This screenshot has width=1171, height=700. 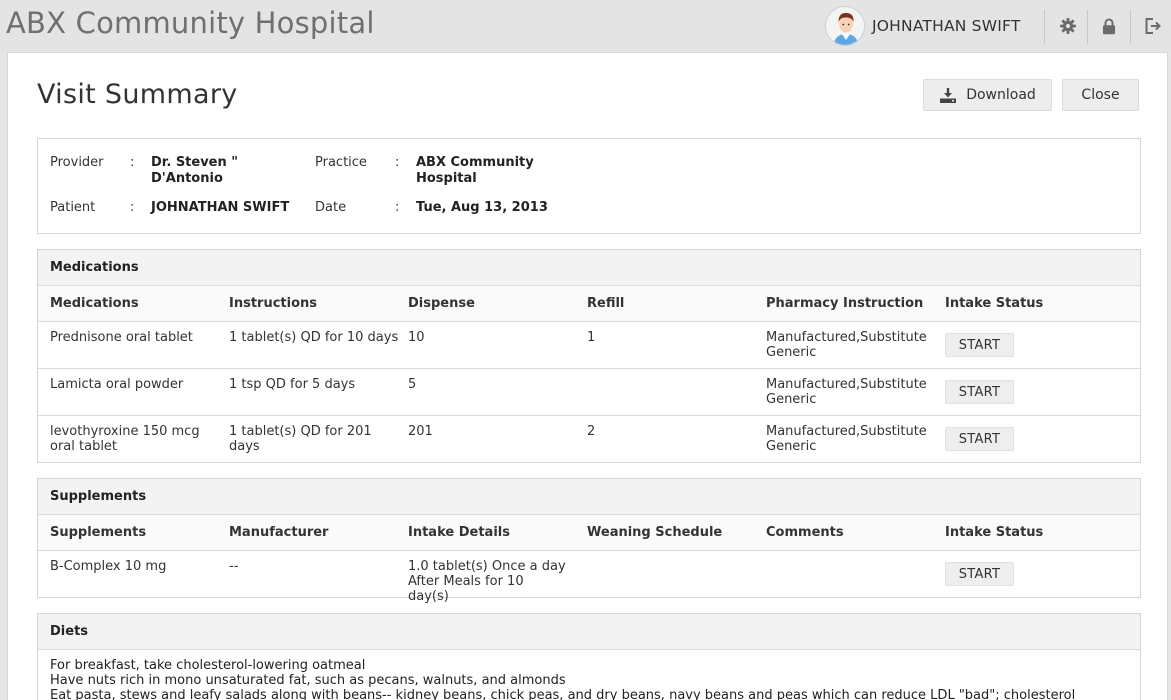 What do you see at coordinates (94, 303) in the screenshot?
I see `column-header: Medications` at bounding box center [94, 303].